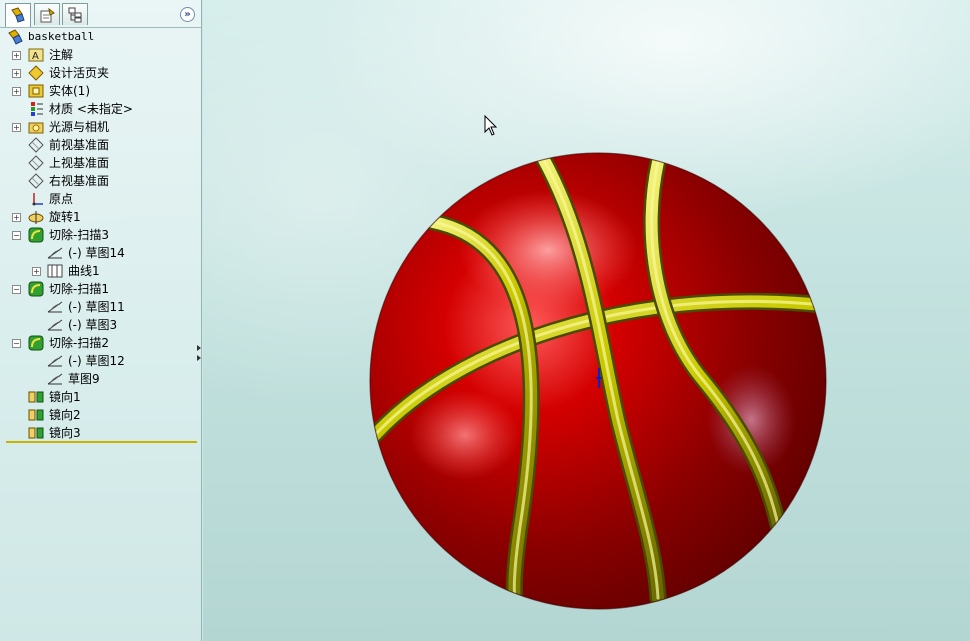  I want to click on property-manager-icon, so click(47, 15).